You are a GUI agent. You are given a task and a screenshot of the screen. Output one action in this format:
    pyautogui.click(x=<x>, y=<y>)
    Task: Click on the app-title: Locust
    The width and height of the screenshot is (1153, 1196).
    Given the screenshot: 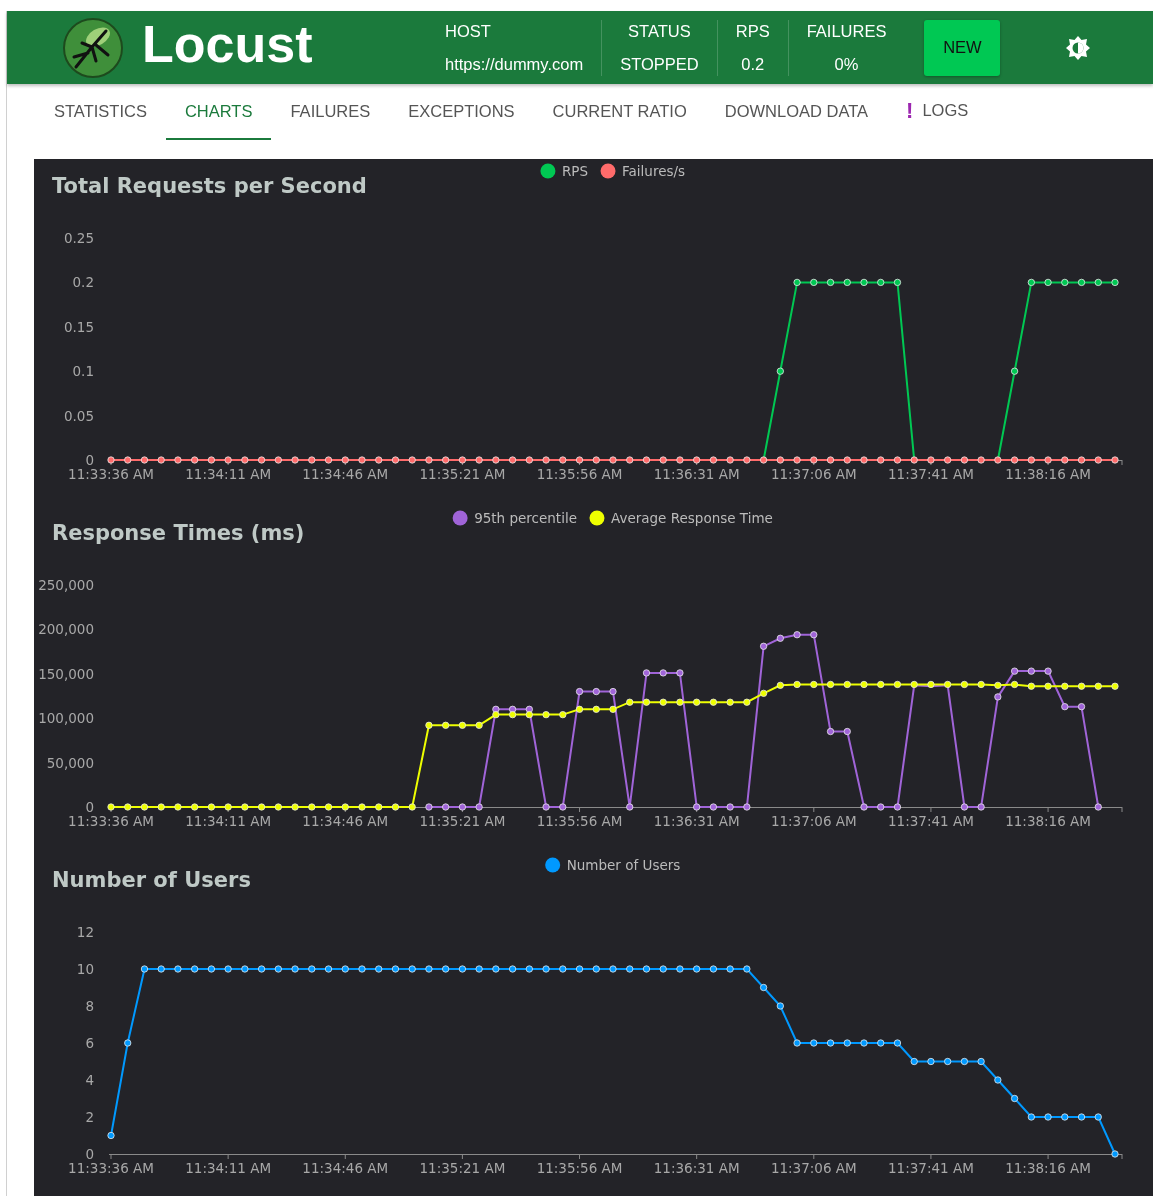 What is the action you would take?
    pyautogui.click(x=227, y=43)
    